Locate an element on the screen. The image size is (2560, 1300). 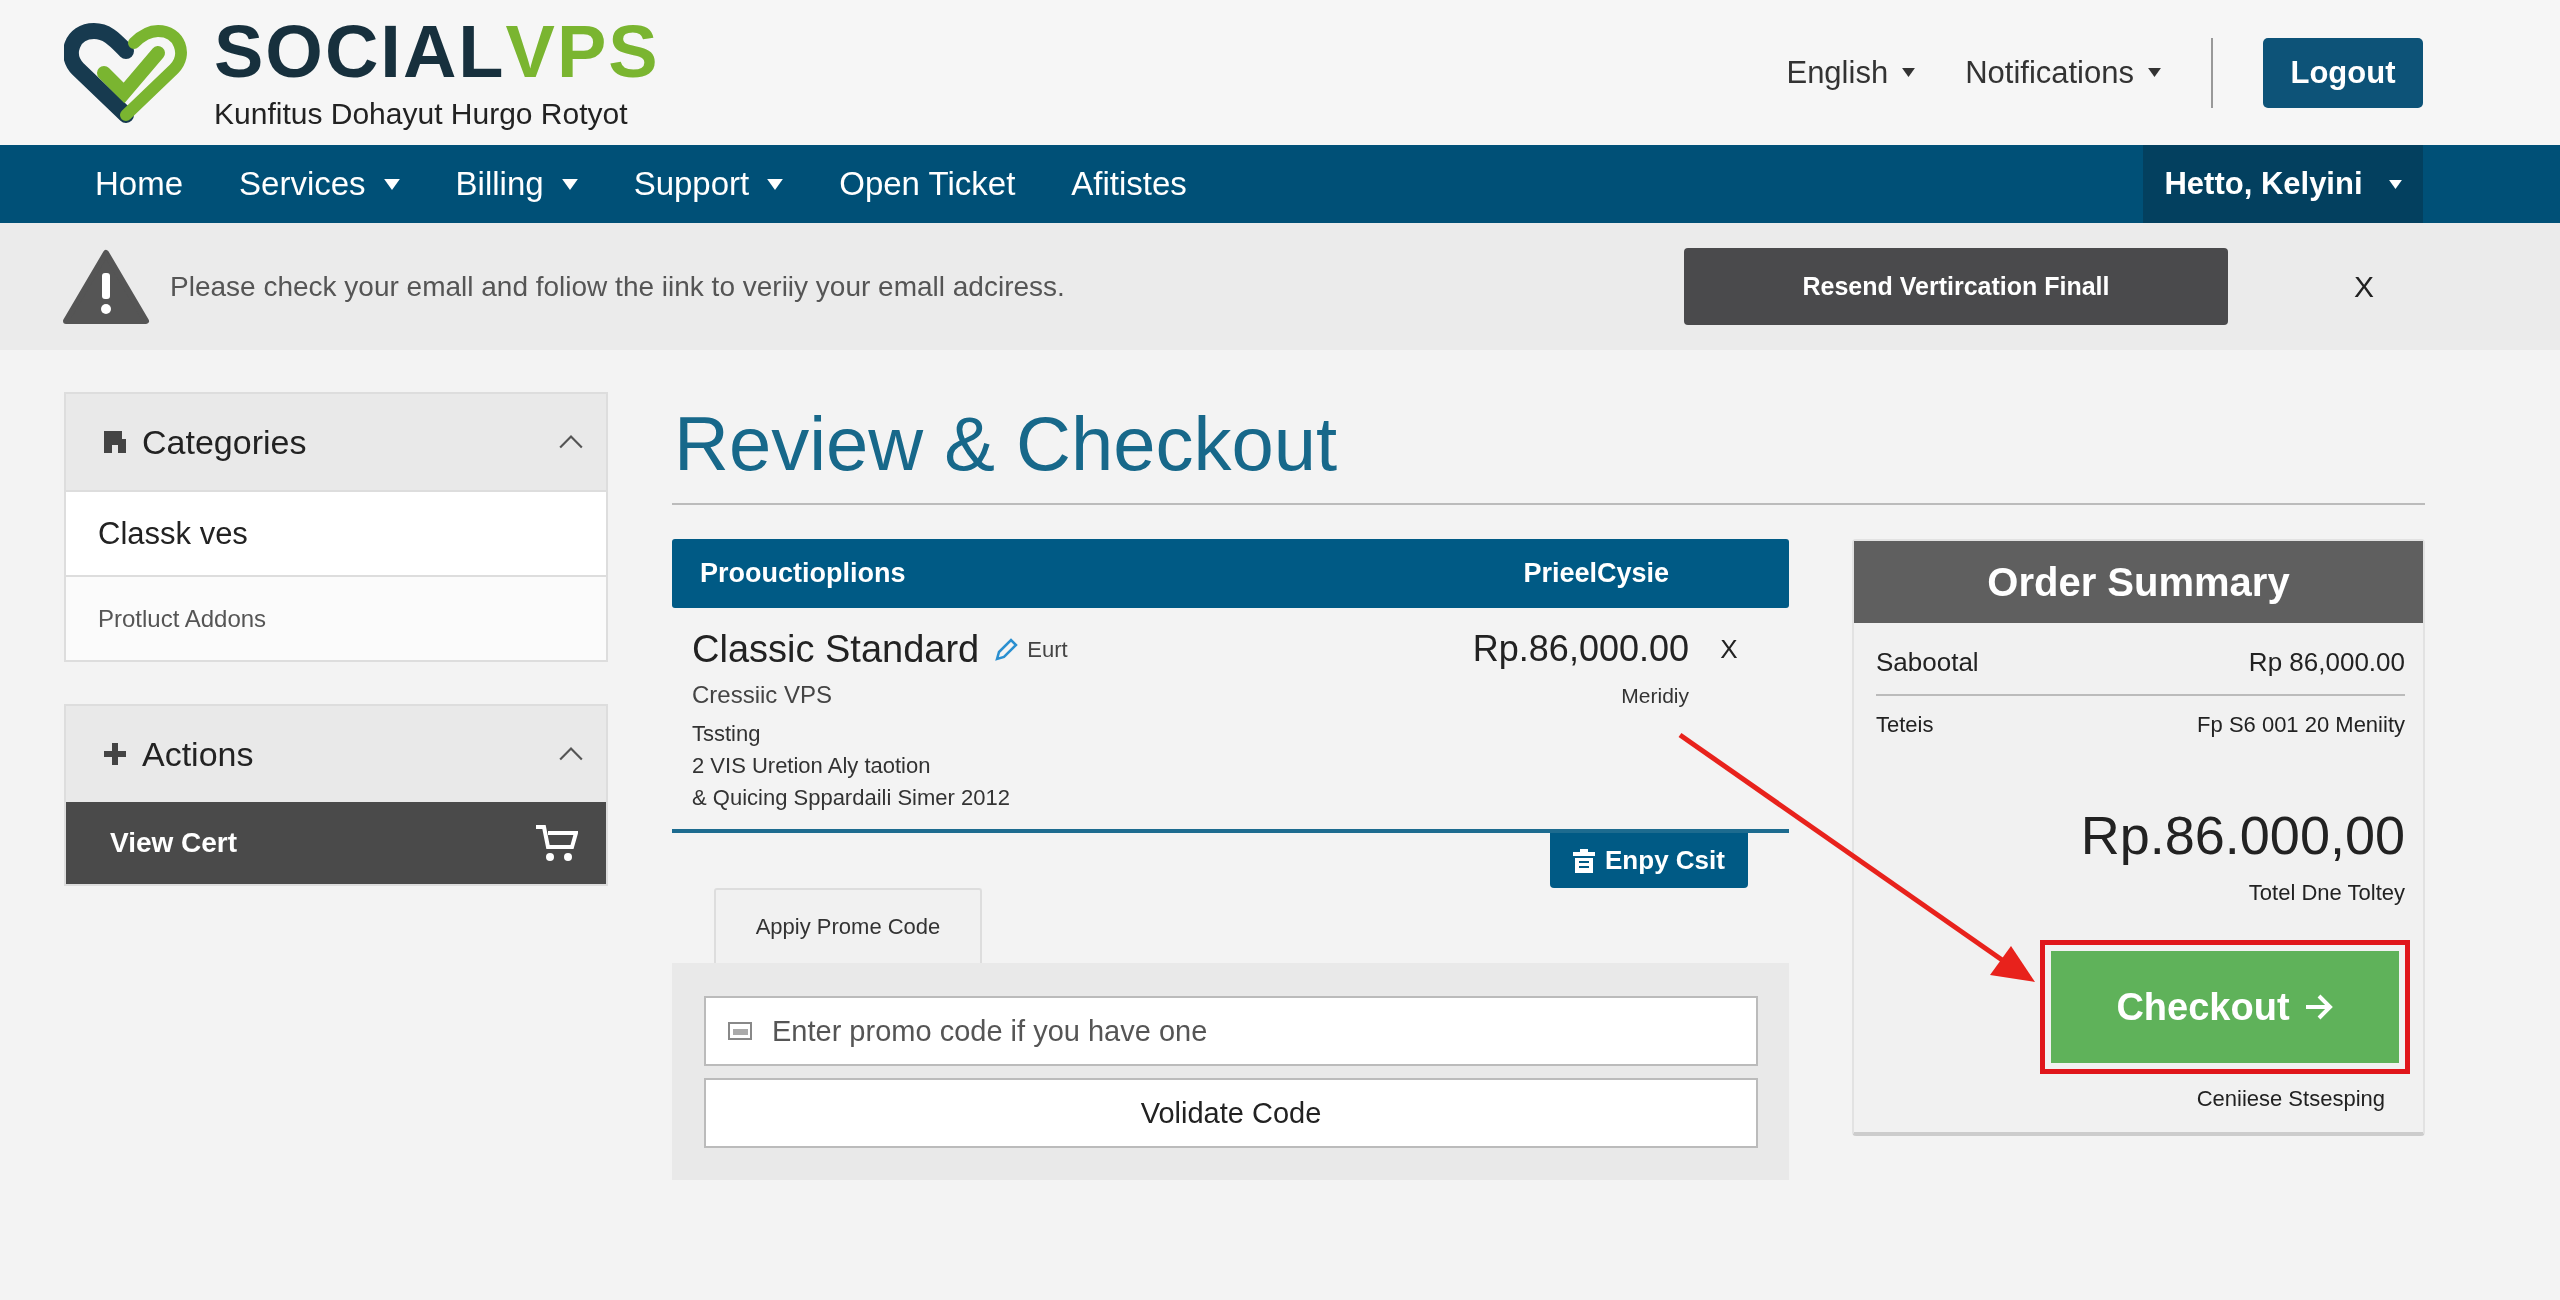
trash-icon is located at coordinates (1584, 860).